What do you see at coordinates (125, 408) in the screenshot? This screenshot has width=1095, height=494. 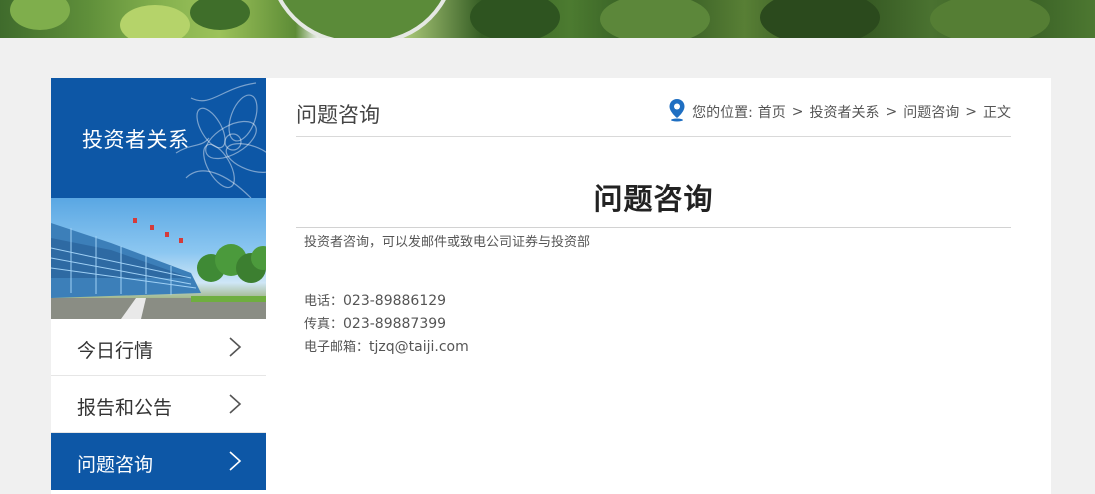 I see `sidebar-item-label: 报告和公告` at bounding box center [125, 408].